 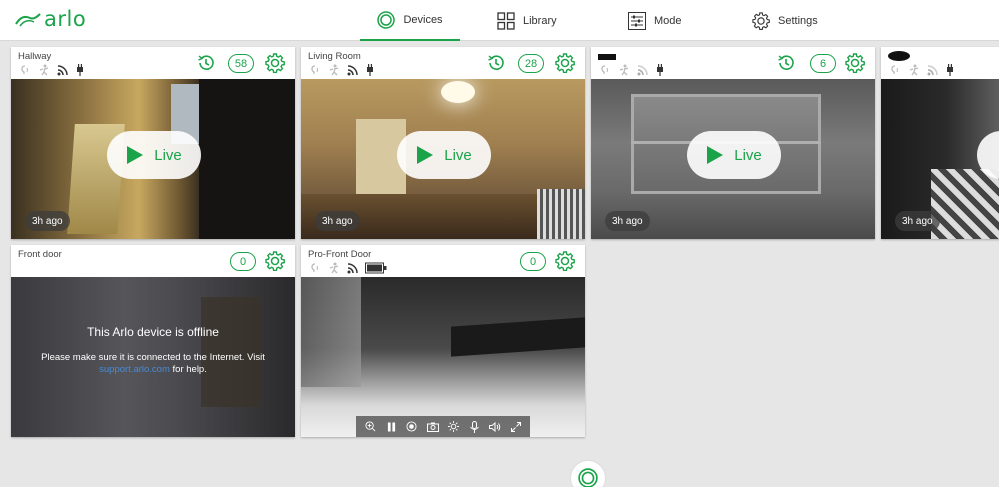 I want to click on devices-fab-button, so click(x=588, y=473).